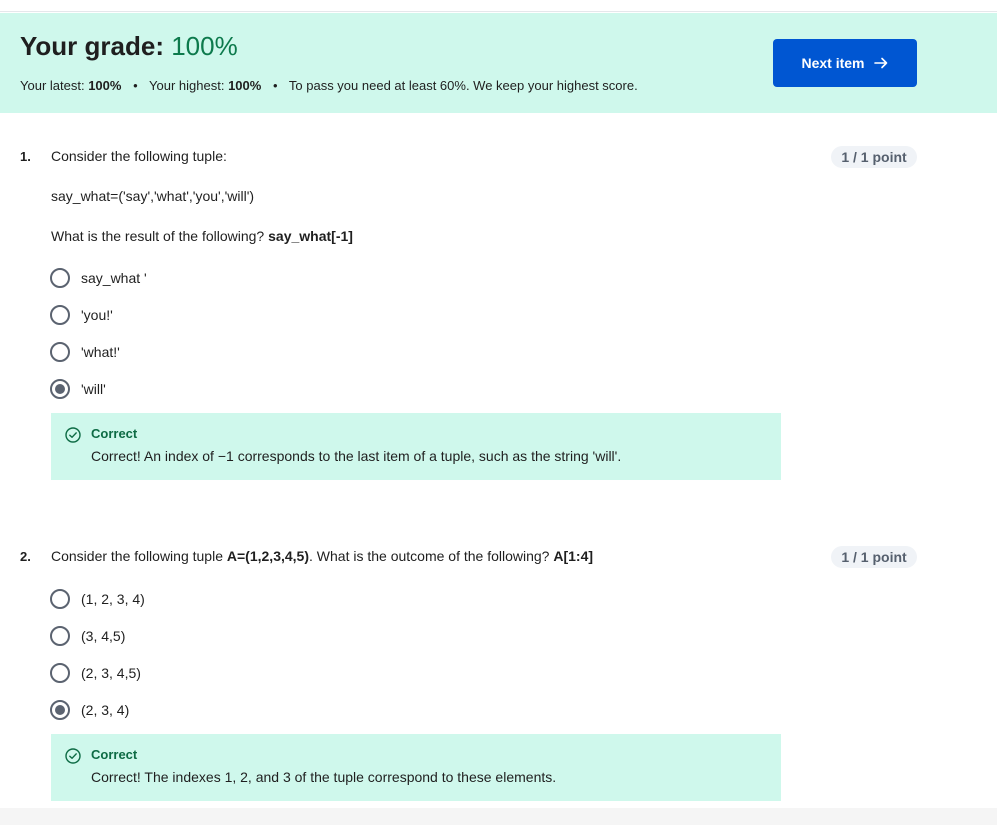 The width and height of the screenshot is (997, 825). What do you see at coordinates (833, 63) in the screenshot?
I see `next-item-label: Next item` at bounding box center [833, 63].